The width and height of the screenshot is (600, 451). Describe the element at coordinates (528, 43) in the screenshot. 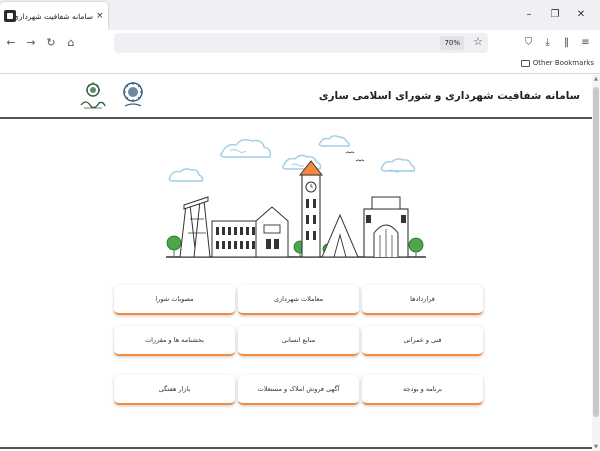

I see `pocket-shield-icon: ⛉` at that location.